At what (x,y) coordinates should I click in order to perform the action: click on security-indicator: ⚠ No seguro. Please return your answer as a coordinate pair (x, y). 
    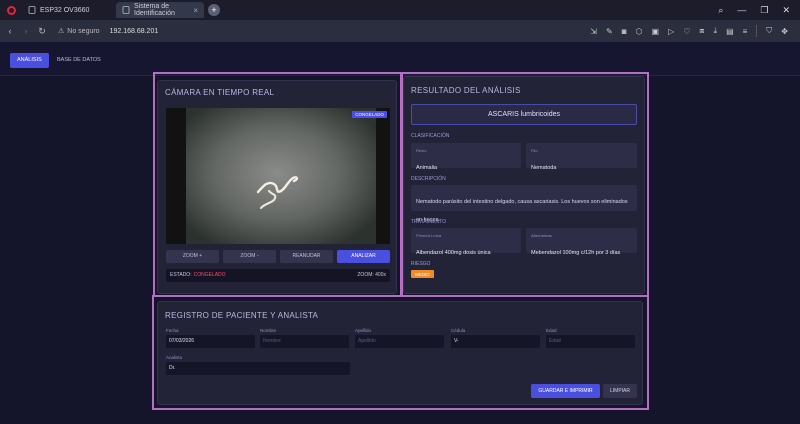
    Looking at the image, I should click on (79, 31).